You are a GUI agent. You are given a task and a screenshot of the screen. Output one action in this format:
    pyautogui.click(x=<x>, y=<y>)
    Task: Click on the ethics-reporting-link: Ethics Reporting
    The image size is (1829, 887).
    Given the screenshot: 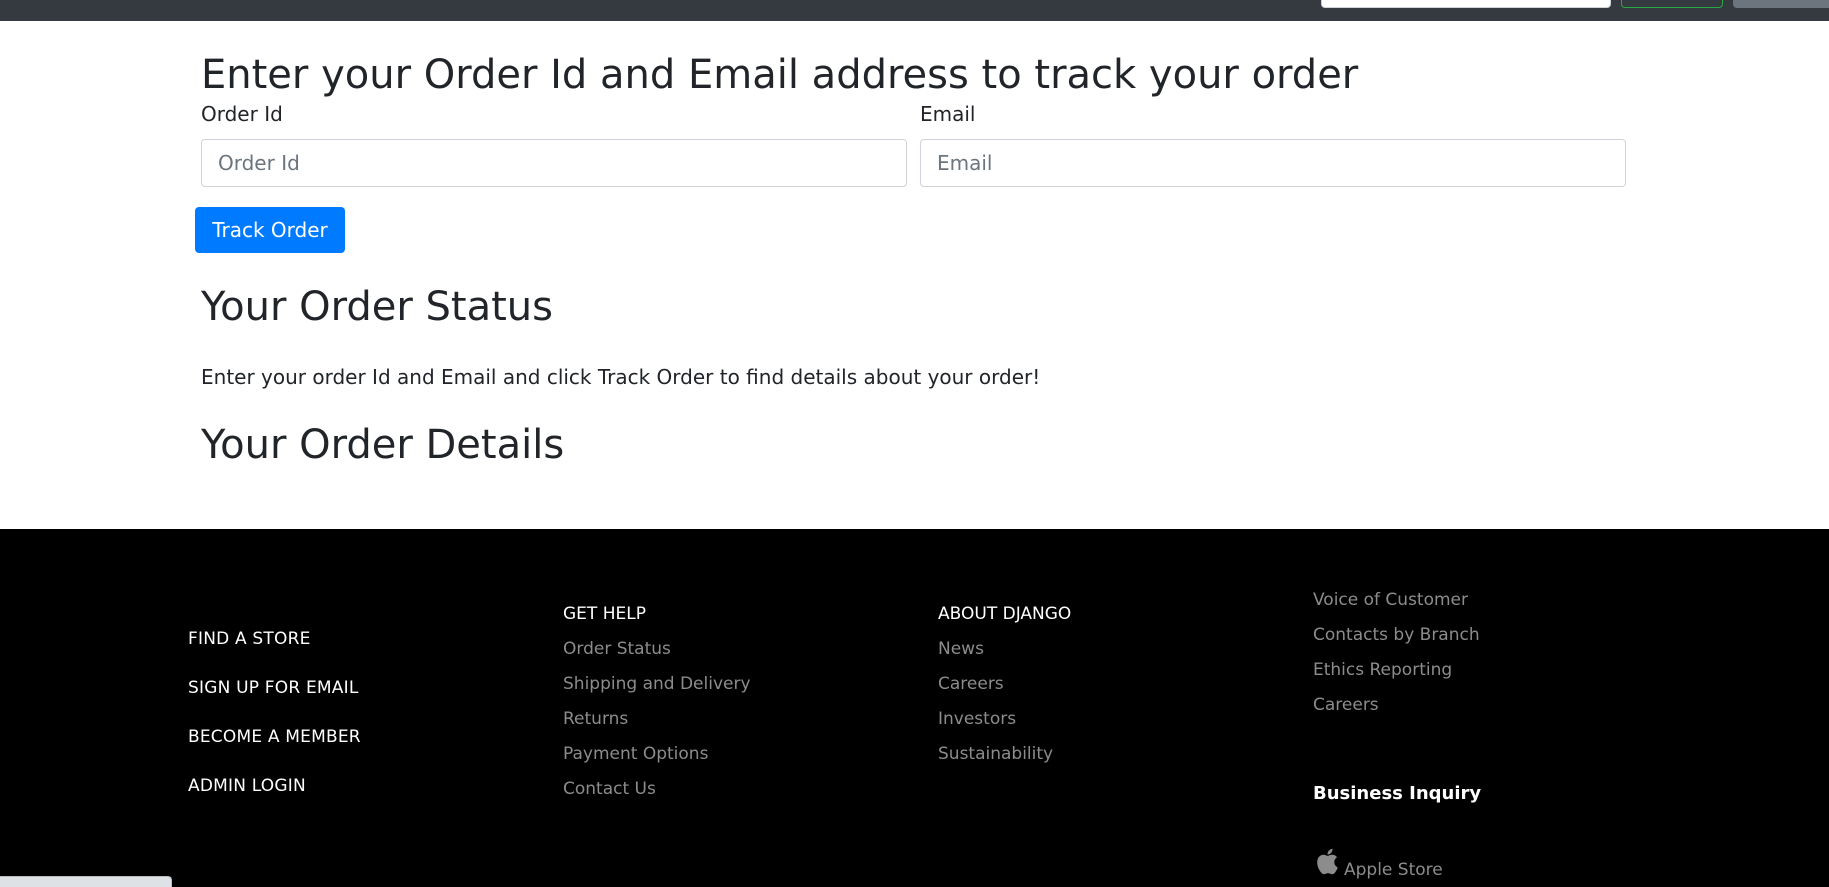 What is the action you would take?
    pyautogui.click(x=1382, y=670)
    